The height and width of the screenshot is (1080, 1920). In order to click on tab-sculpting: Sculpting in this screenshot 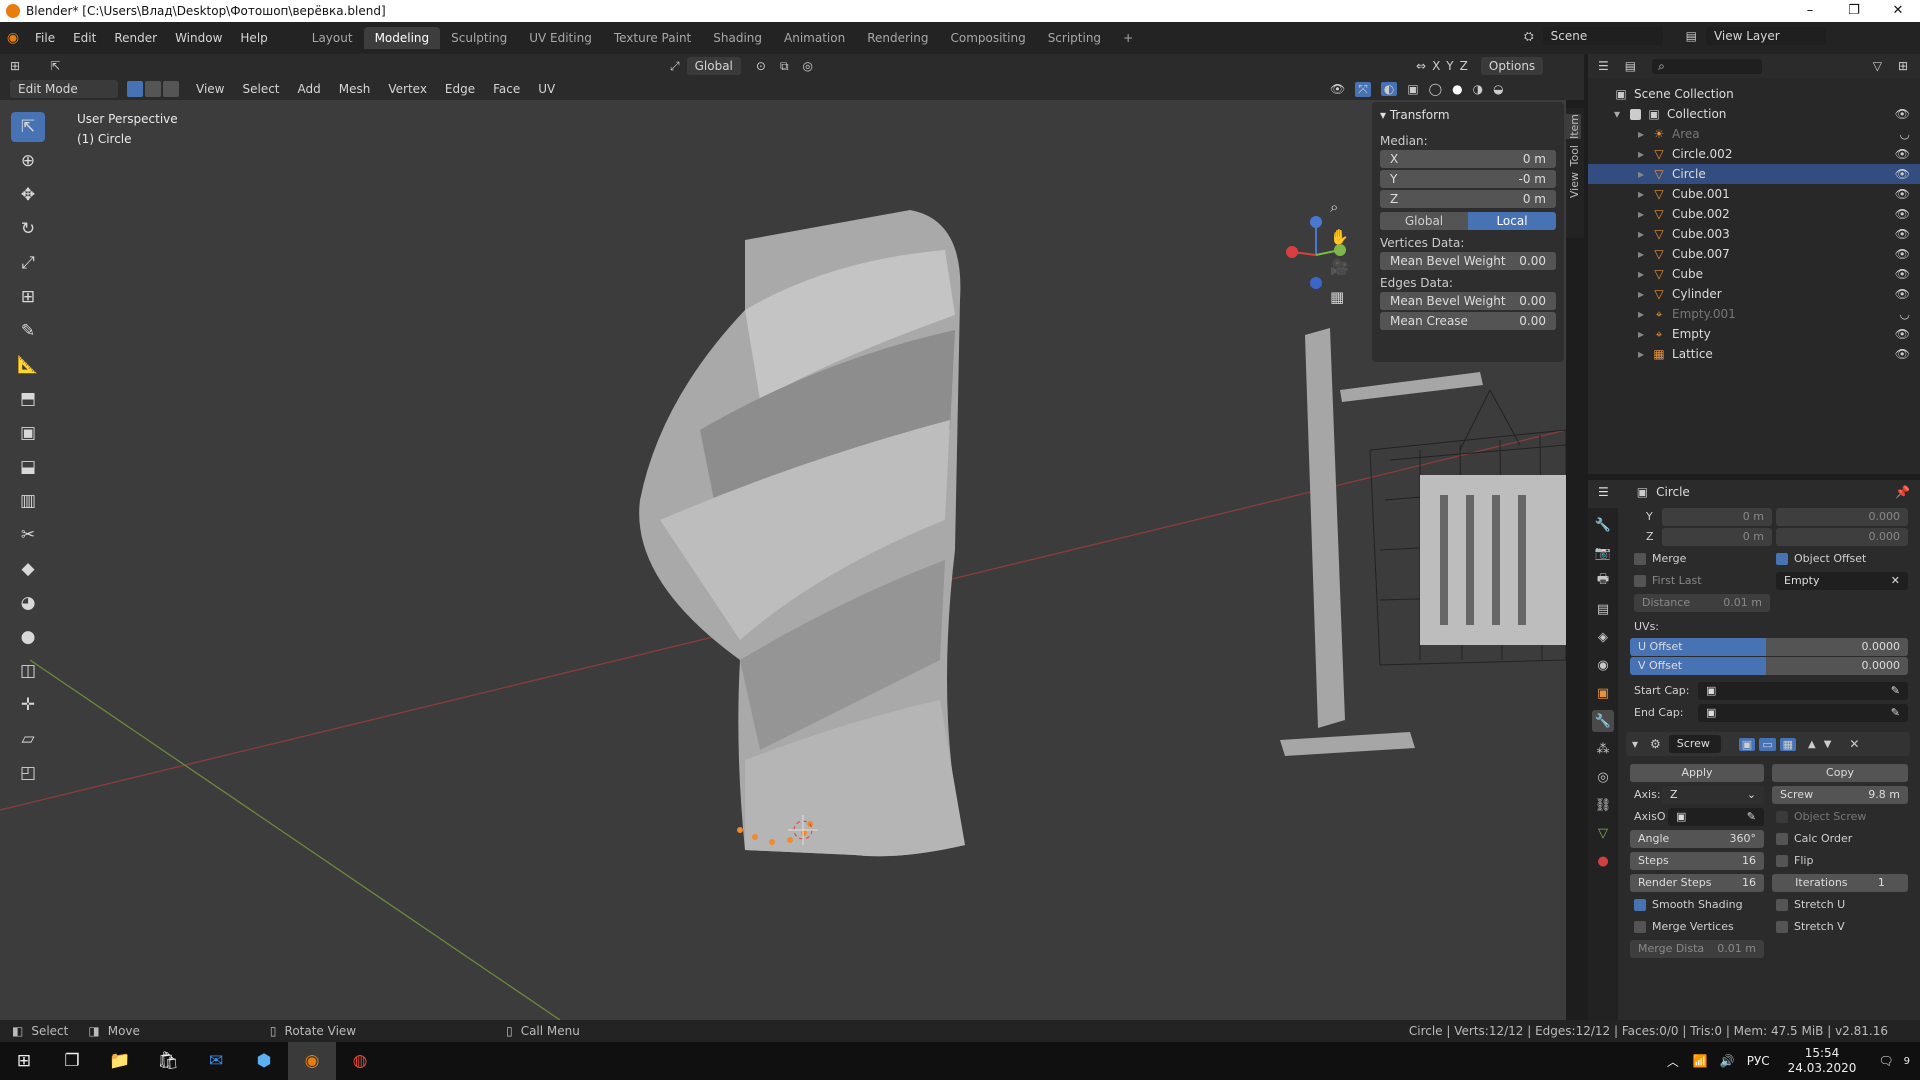, I will do `click(479, 38)`.